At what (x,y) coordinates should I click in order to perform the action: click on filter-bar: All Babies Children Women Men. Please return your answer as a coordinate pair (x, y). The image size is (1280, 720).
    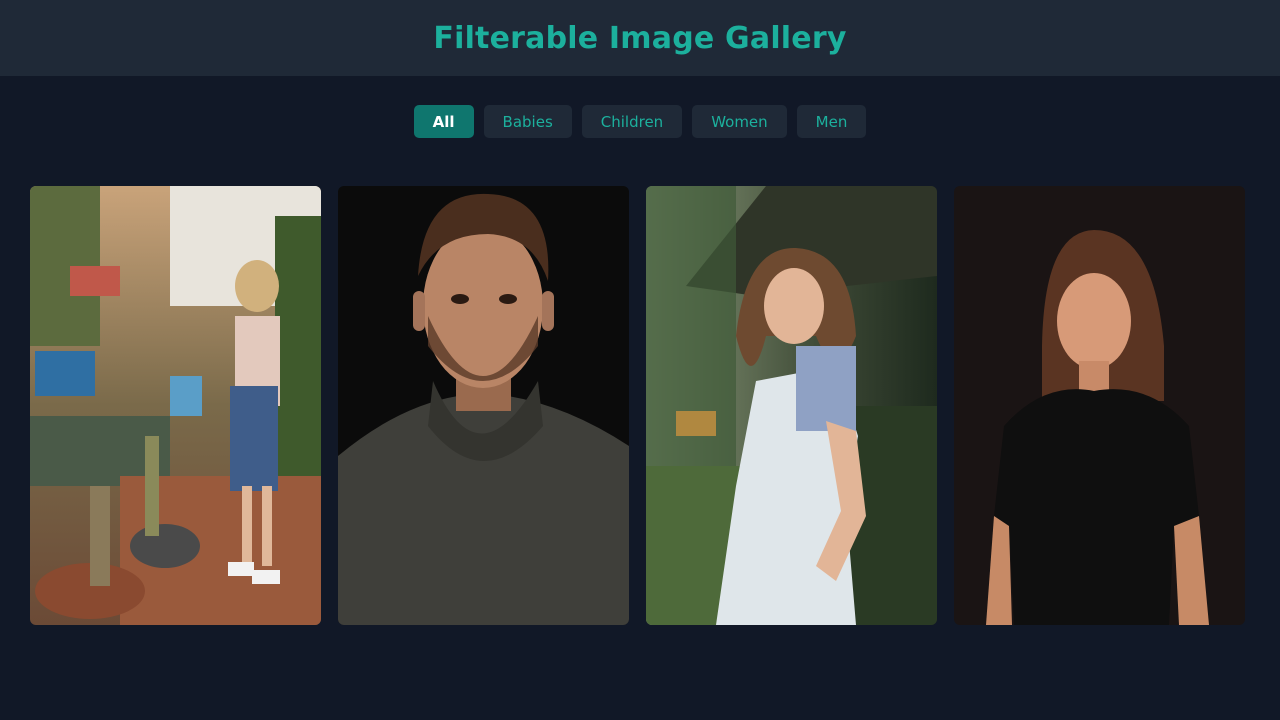
    Looking at the image, I should click on (640, 121).